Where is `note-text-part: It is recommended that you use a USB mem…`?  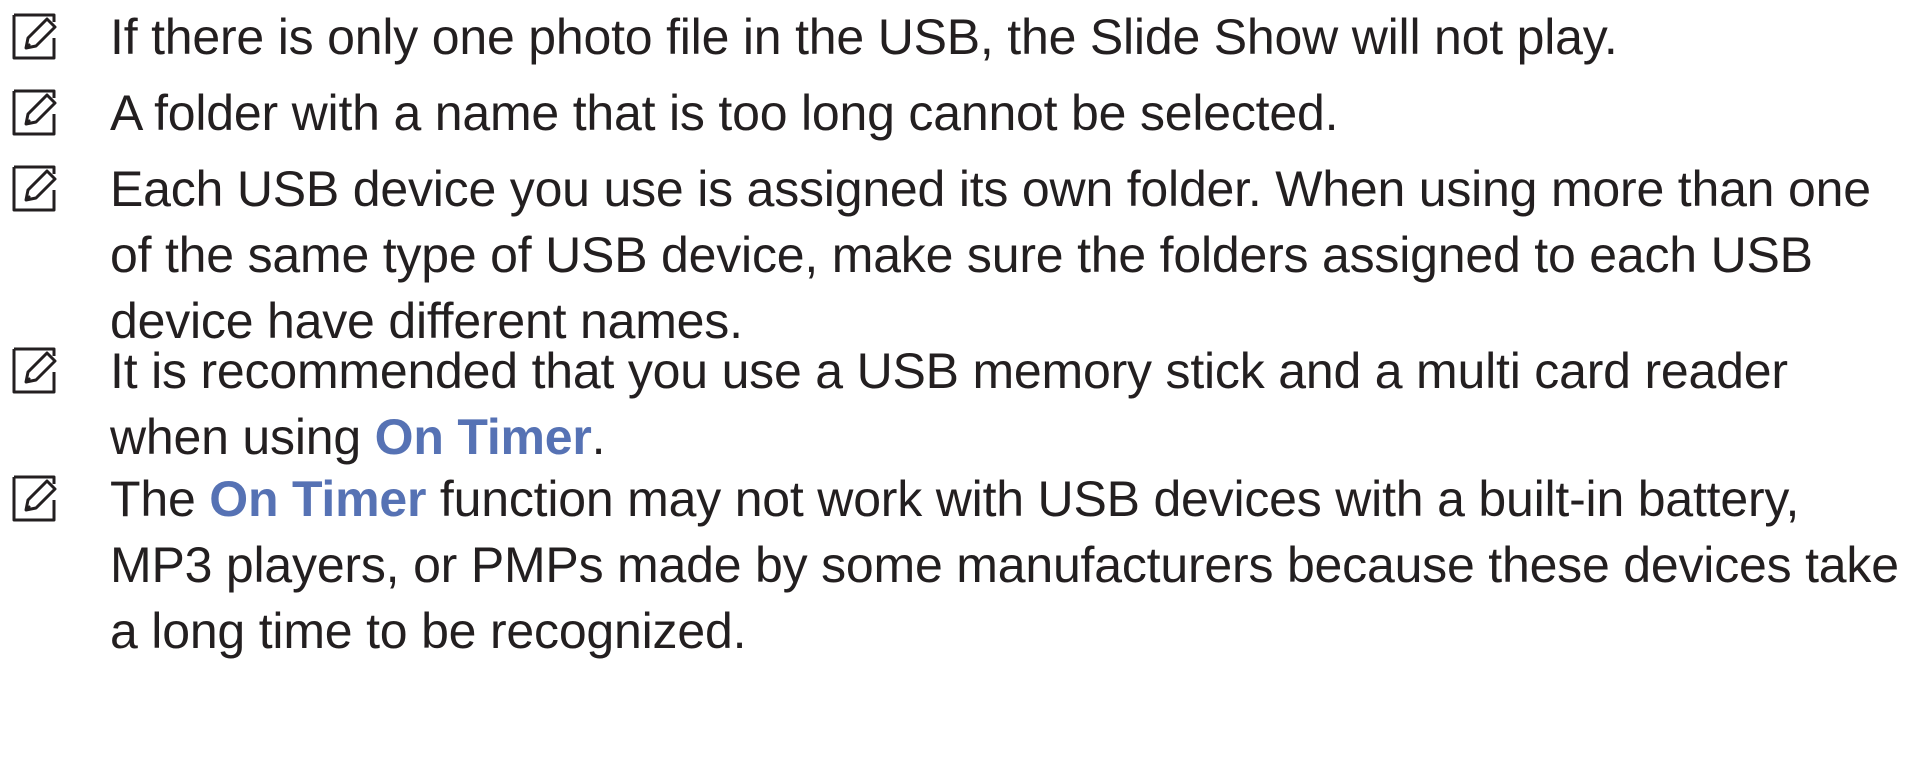
note-text-part: It is recommended that you use a USB mem… is located at coordinates (949, 404).